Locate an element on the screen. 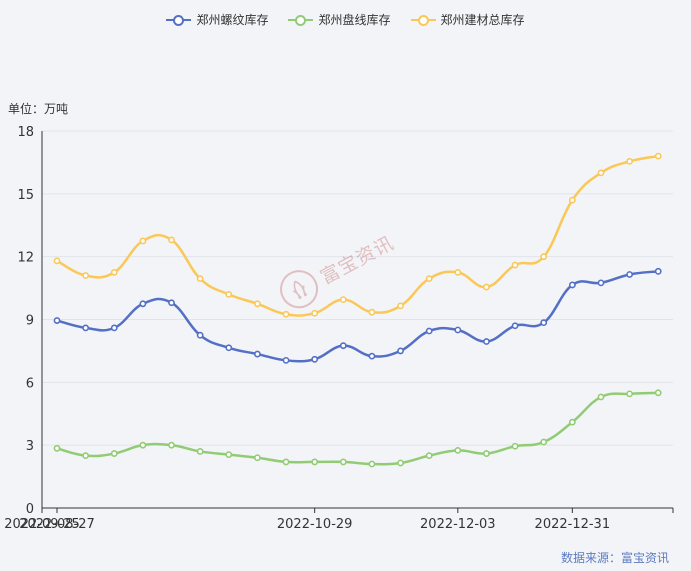 This screenshot has width=691, height=571. y-tick-label: 9 is located at coordinates (30, 321).